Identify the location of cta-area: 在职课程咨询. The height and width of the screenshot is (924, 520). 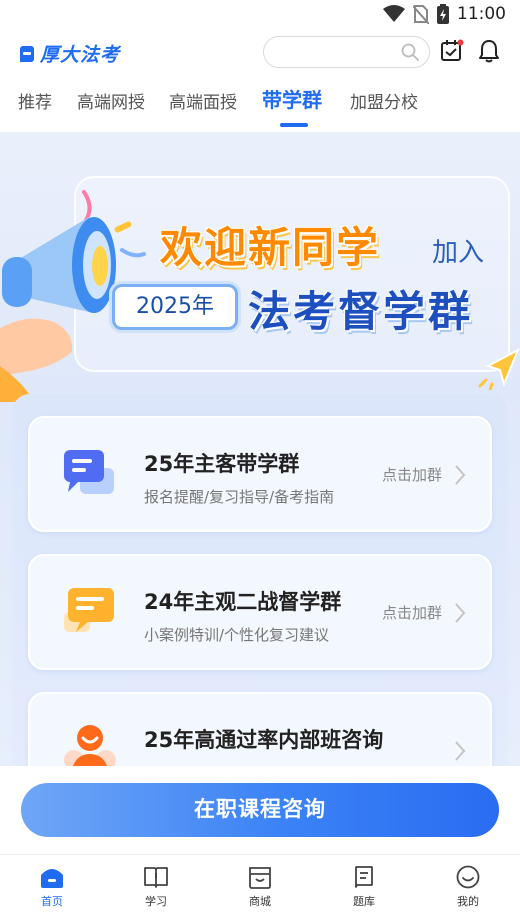
(260, 810).